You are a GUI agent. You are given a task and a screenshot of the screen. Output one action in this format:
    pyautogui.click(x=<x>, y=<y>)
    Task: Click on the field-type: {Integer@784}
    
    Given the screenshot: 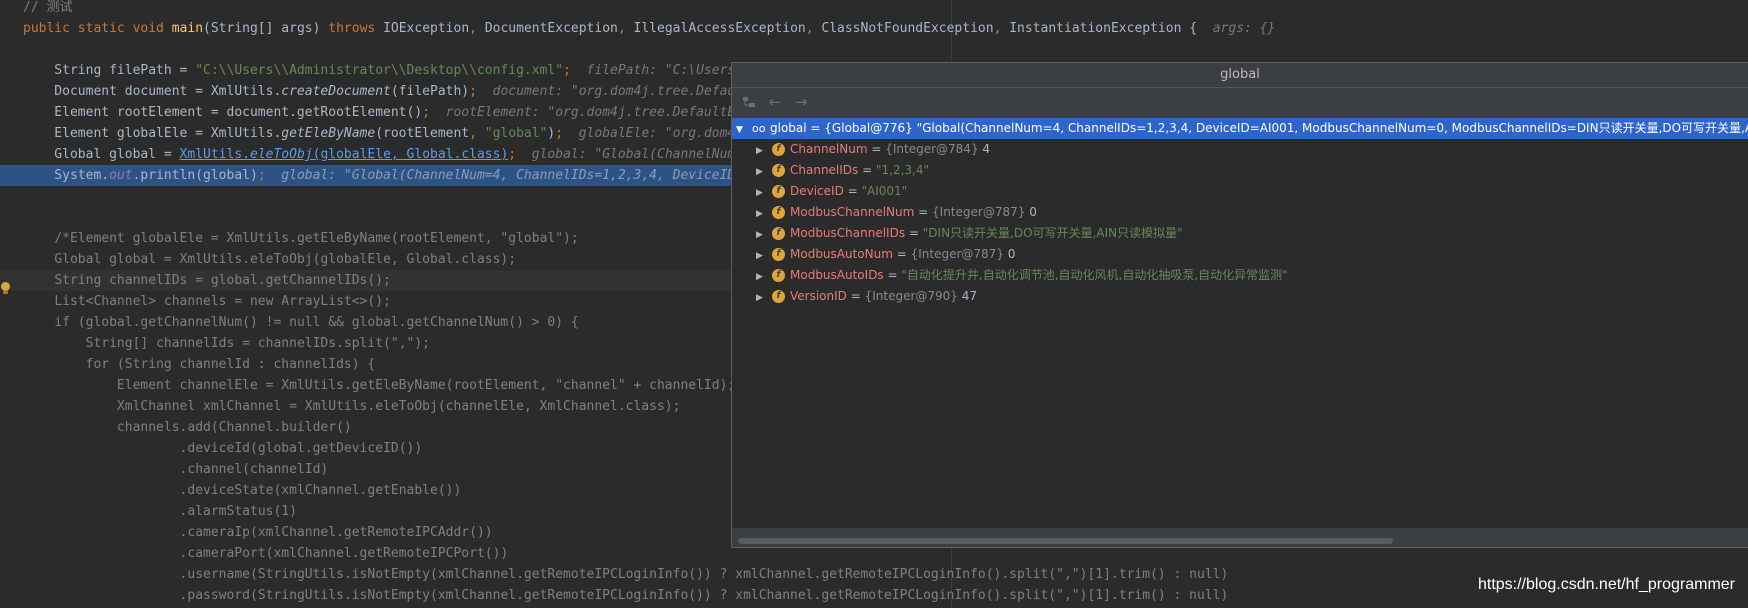 What is the action you would take?
    pyautogui.click(x=932, y=149)
    